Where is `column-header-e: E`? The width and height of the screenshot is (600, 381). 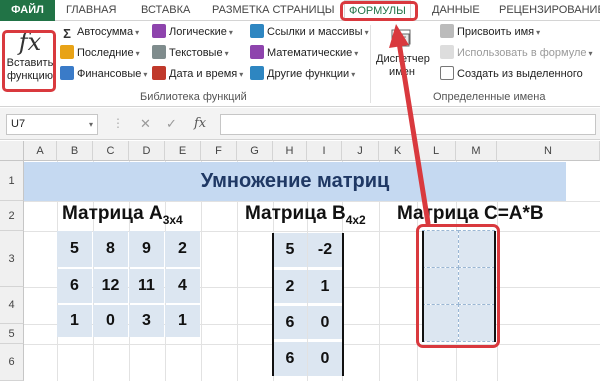
column-header-e: E is located at coordinates (183, 151).